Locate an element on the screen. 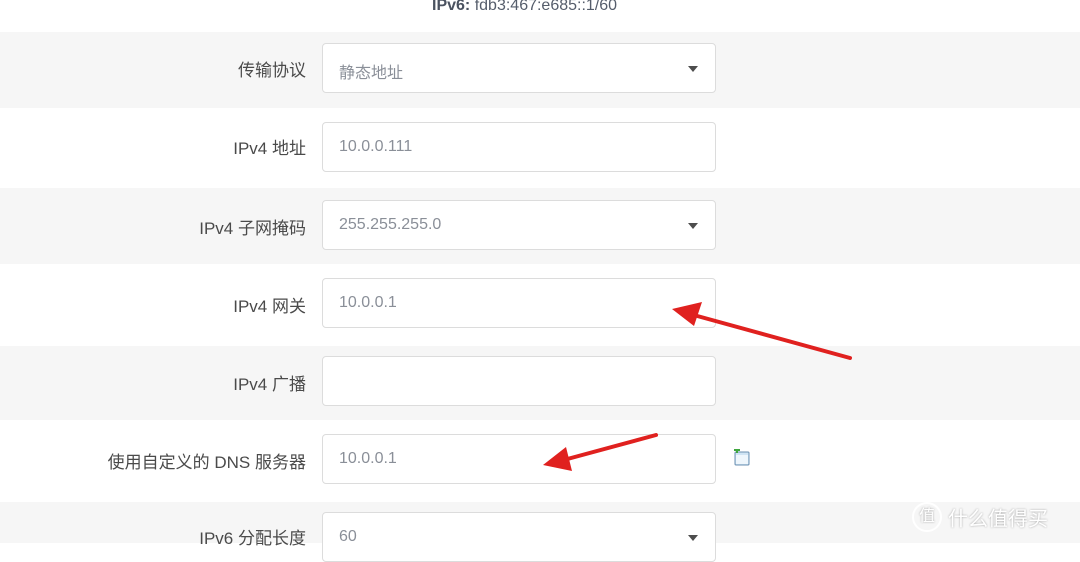  protocol-label: 传输协议 is located at coordinates (272, 70).